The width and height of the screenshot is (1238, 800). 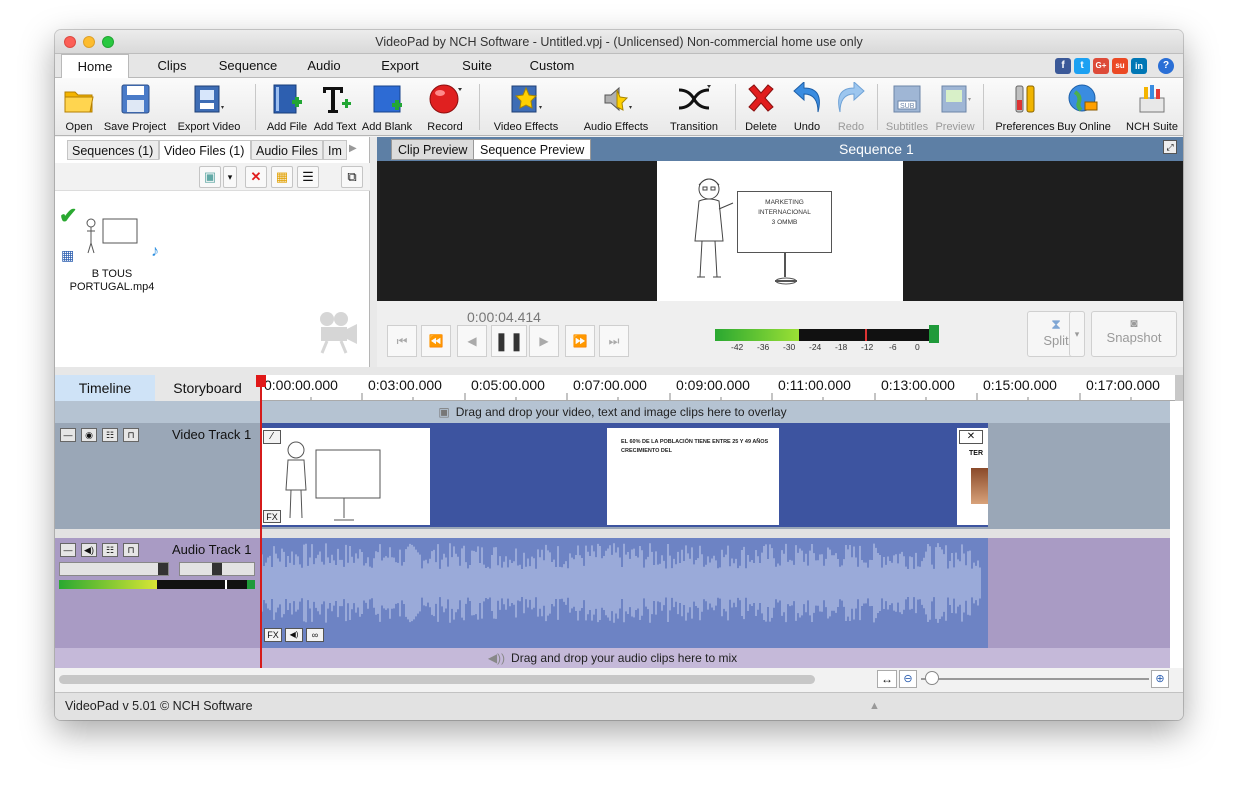 What do you see at coordinates (261, 521) in the screenshot?
I see `playhead` at bounding box center [261, 521].